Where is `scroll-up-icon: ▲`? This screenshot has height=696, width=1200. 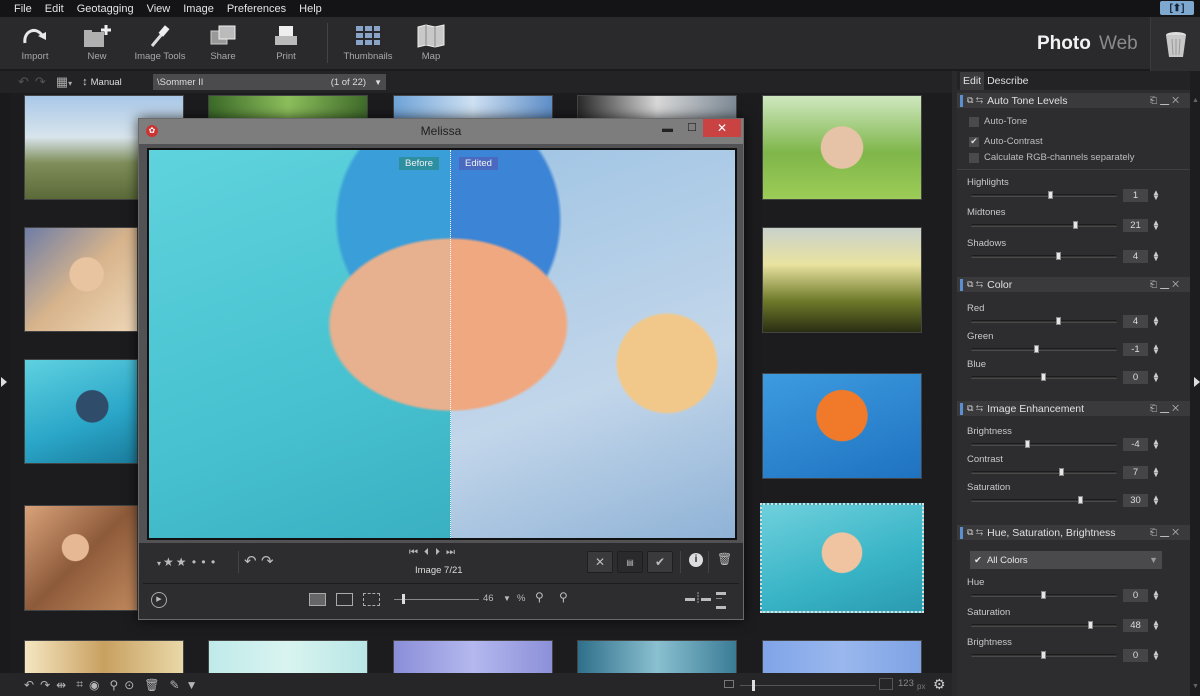
scroll-up-icon: ▲ is located at coordinates (1195, 100).